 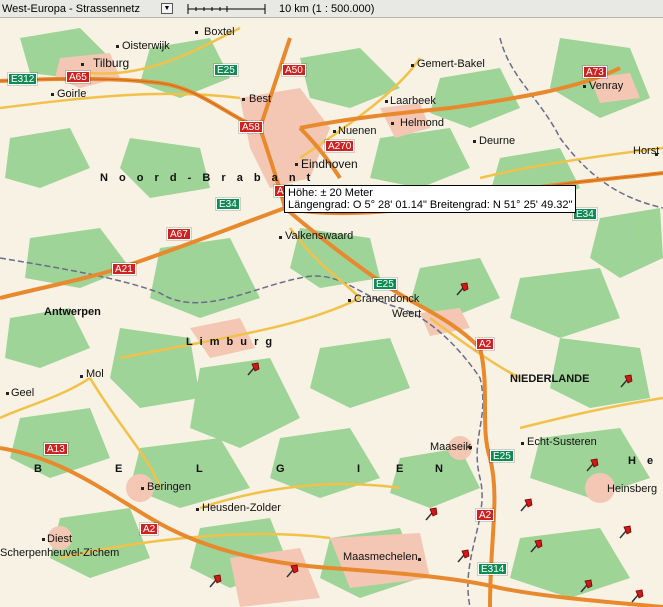 I want to click on place-label-best: Best, so click(x=260, y=99).